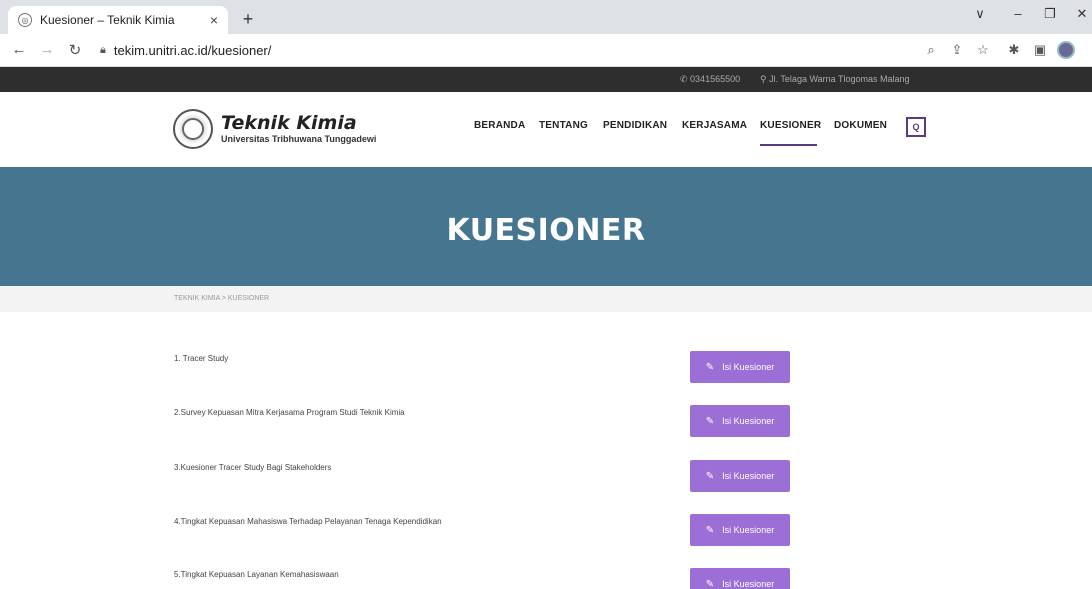 The image size is (1092, 589). I want to click on restore-button: ❐, so click(1050, 14).